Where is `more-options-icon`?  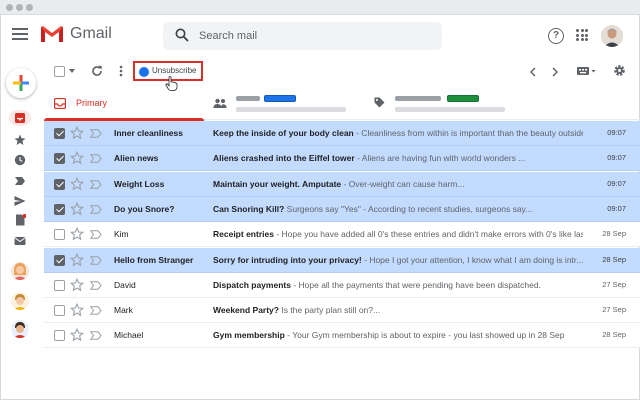
more-options-icon is located at coordinates (121, 71).